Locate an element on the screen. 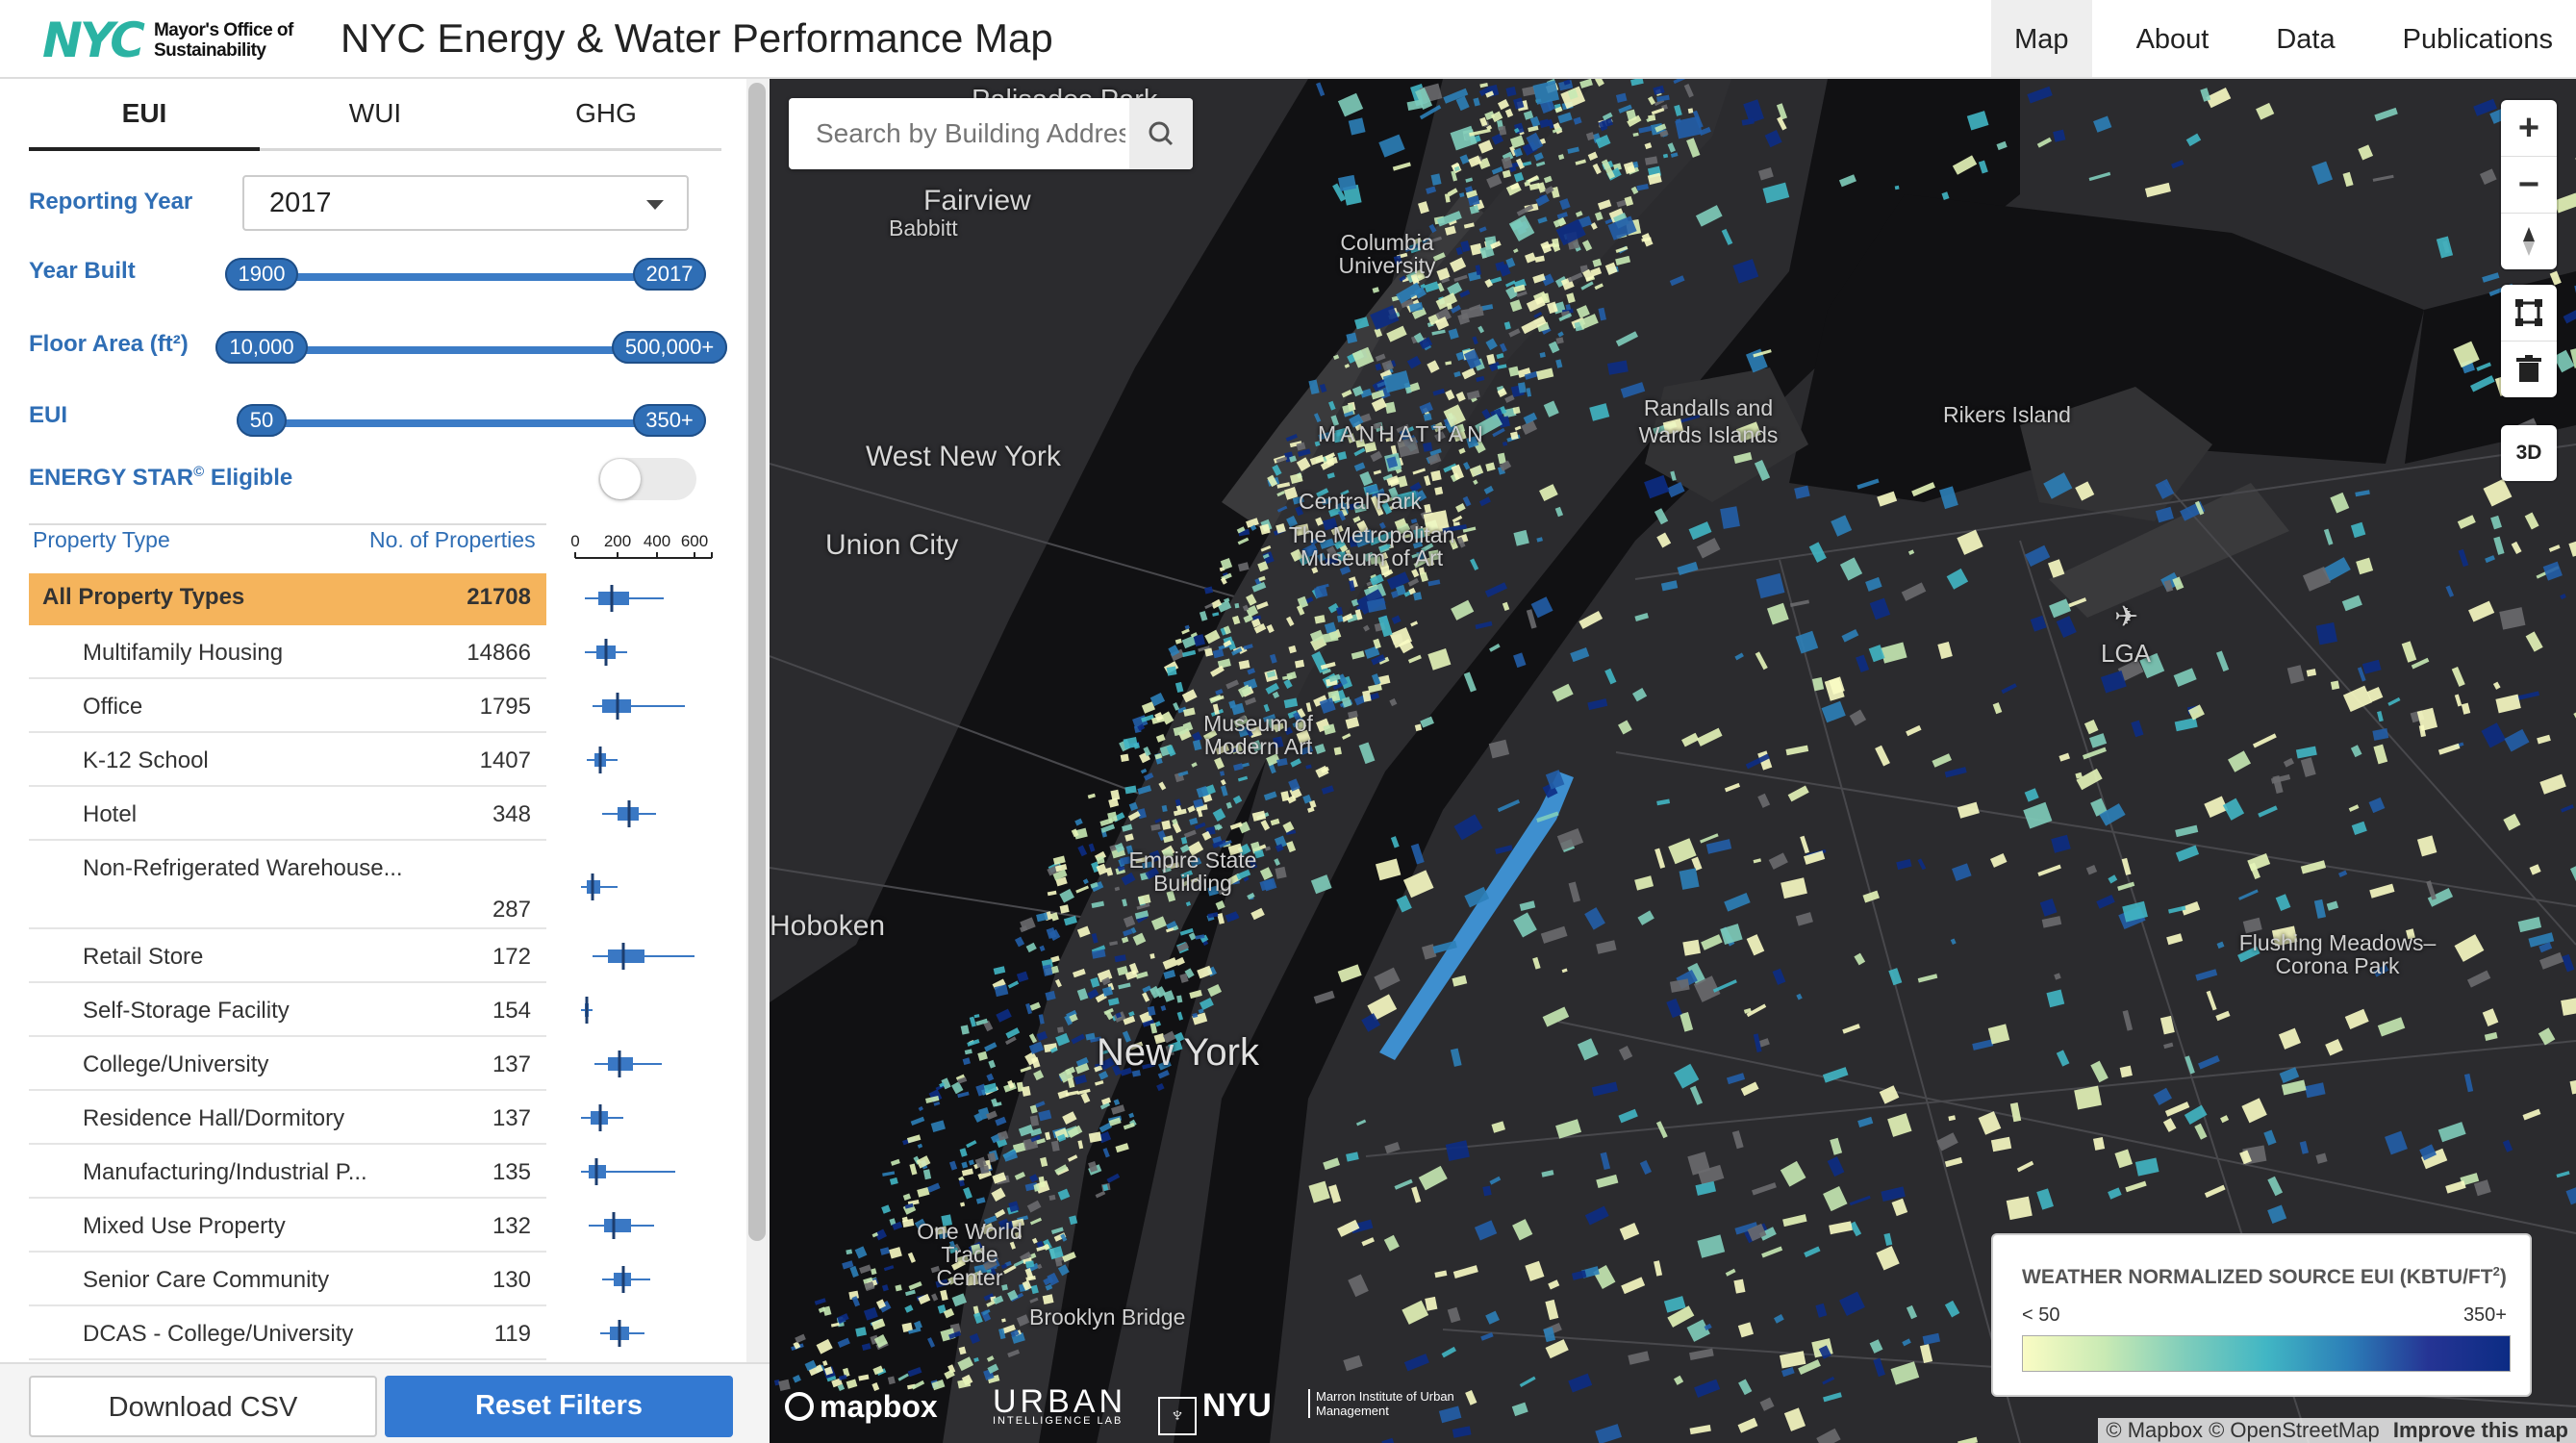  minus-icon: − is located at coordinates (2529, 185).